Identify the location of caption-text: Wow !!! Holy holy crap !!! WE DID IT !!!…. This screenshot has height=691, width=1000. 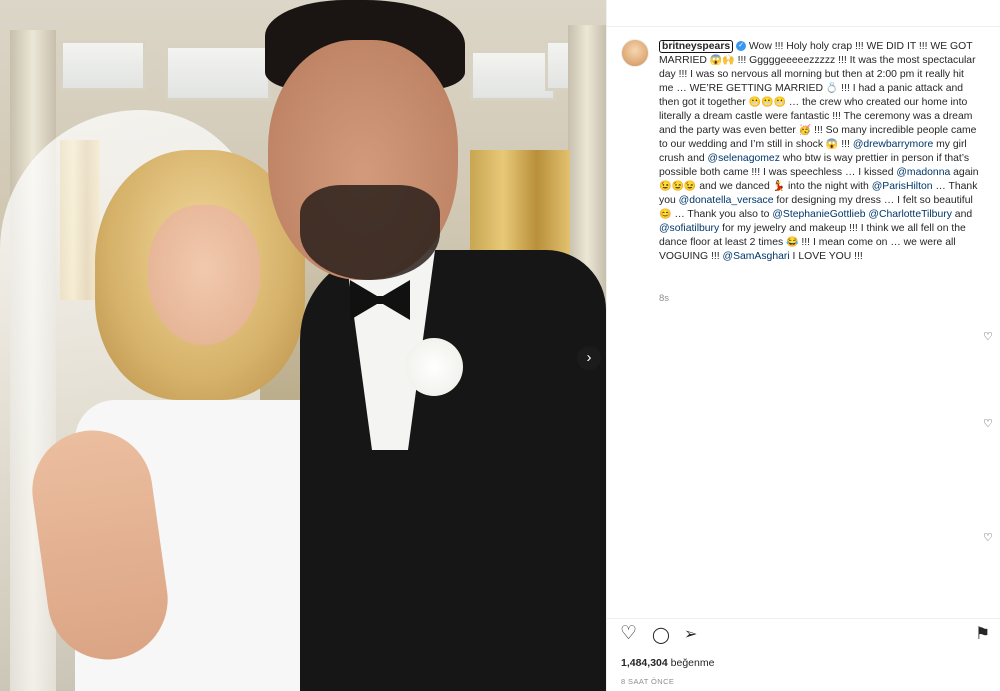
(819, 151).